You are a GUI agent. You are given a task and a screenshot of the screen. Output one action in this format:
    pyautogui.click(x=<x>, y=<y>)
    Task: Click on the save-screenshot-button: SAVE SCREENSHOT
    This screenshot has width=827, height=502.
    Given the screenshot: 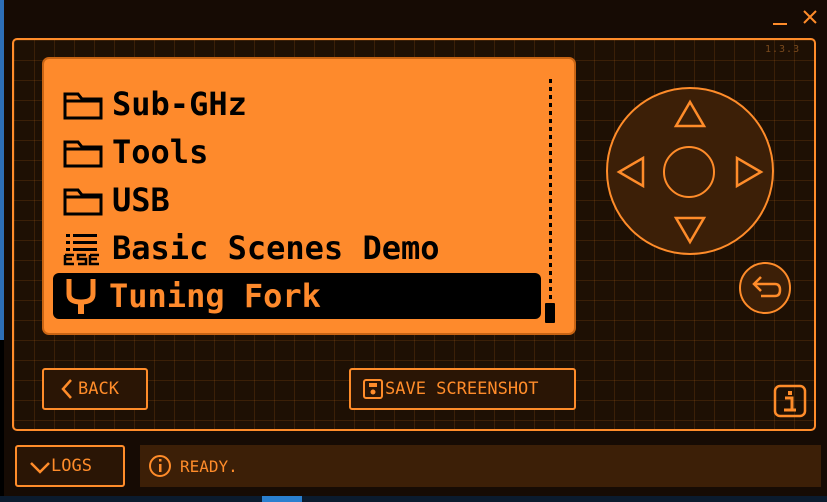 What is the action you would take?
    pyautogui.click(x=462, y=389)
    